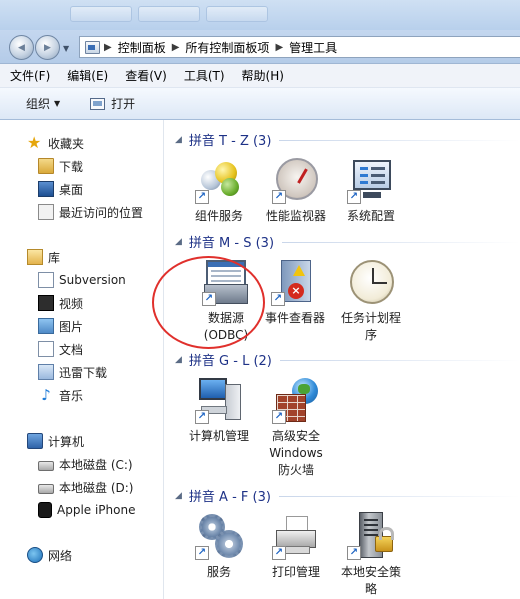  I want to click on nav-network: 网络, so click(36, 555).